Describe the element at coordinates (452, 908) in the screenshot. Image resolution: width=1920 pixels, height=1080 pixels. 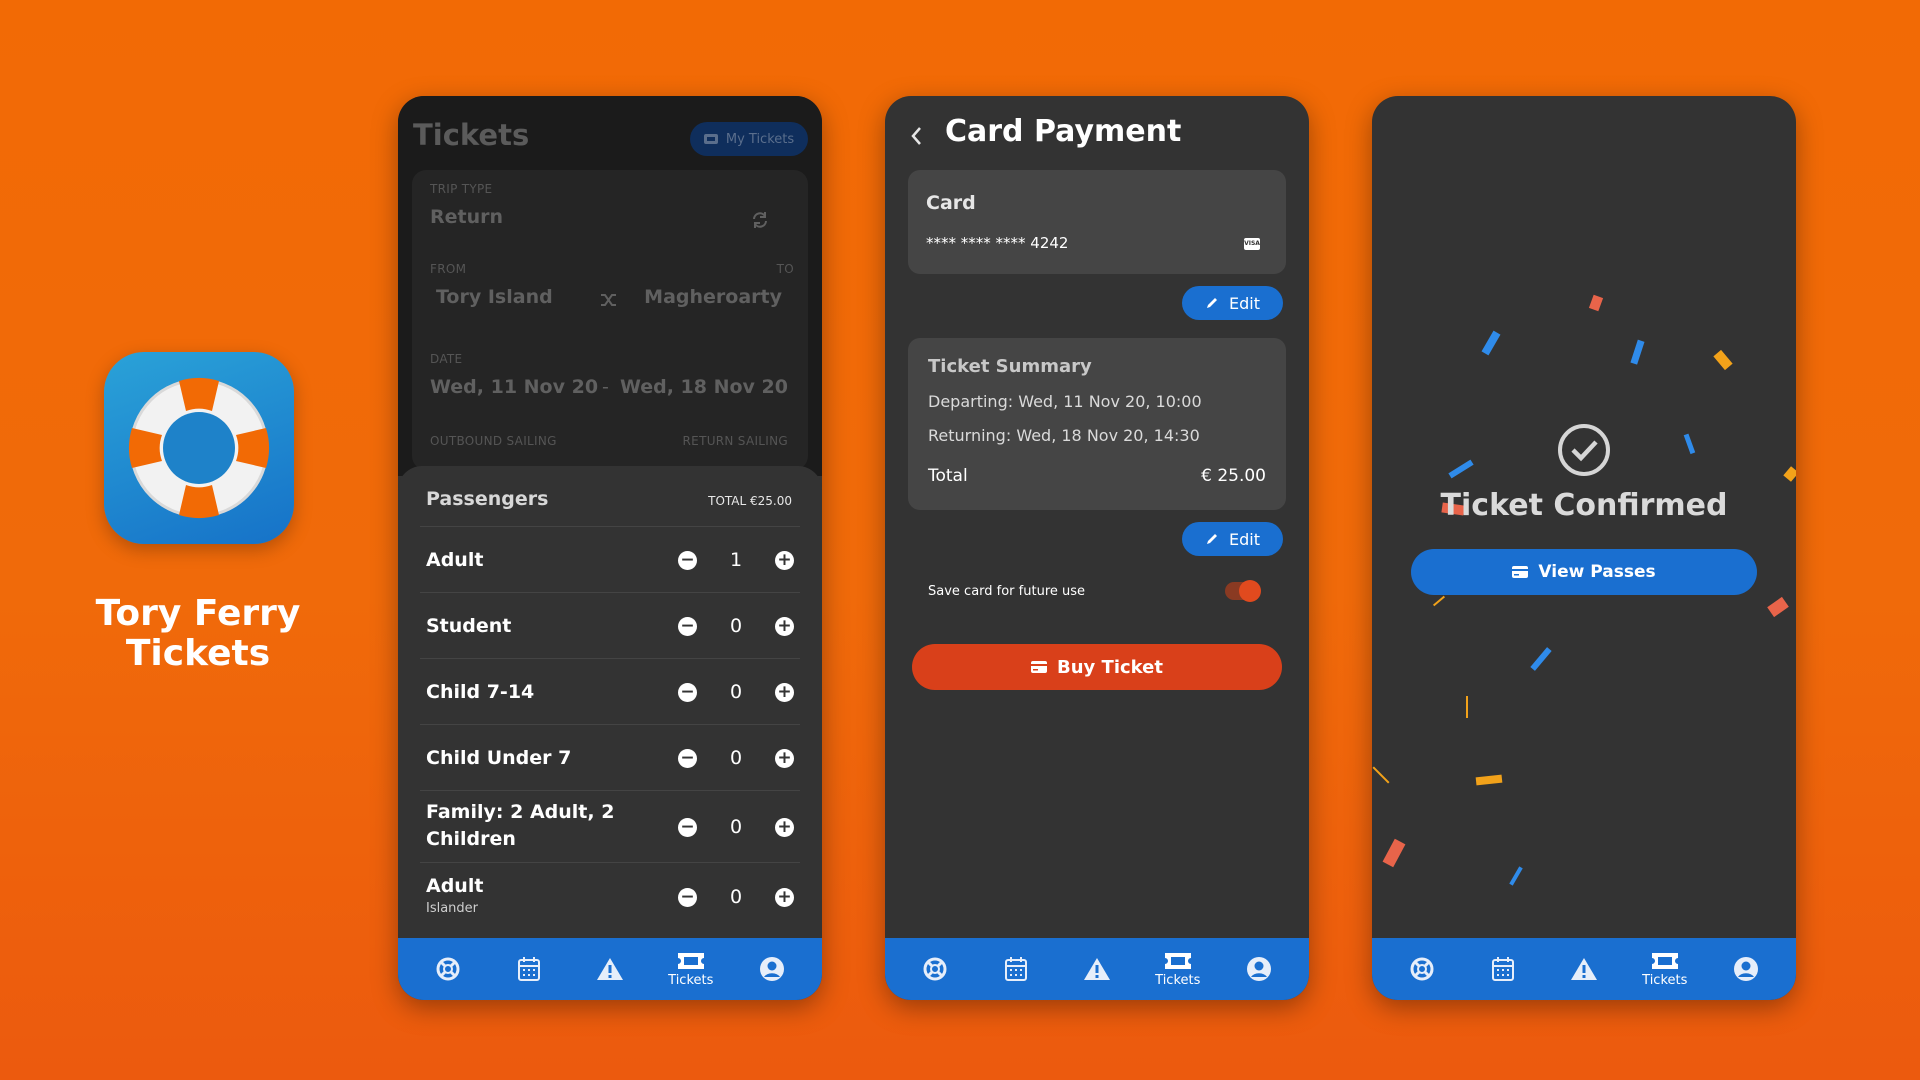
I see `passenger-subtype: Islander` at that location.